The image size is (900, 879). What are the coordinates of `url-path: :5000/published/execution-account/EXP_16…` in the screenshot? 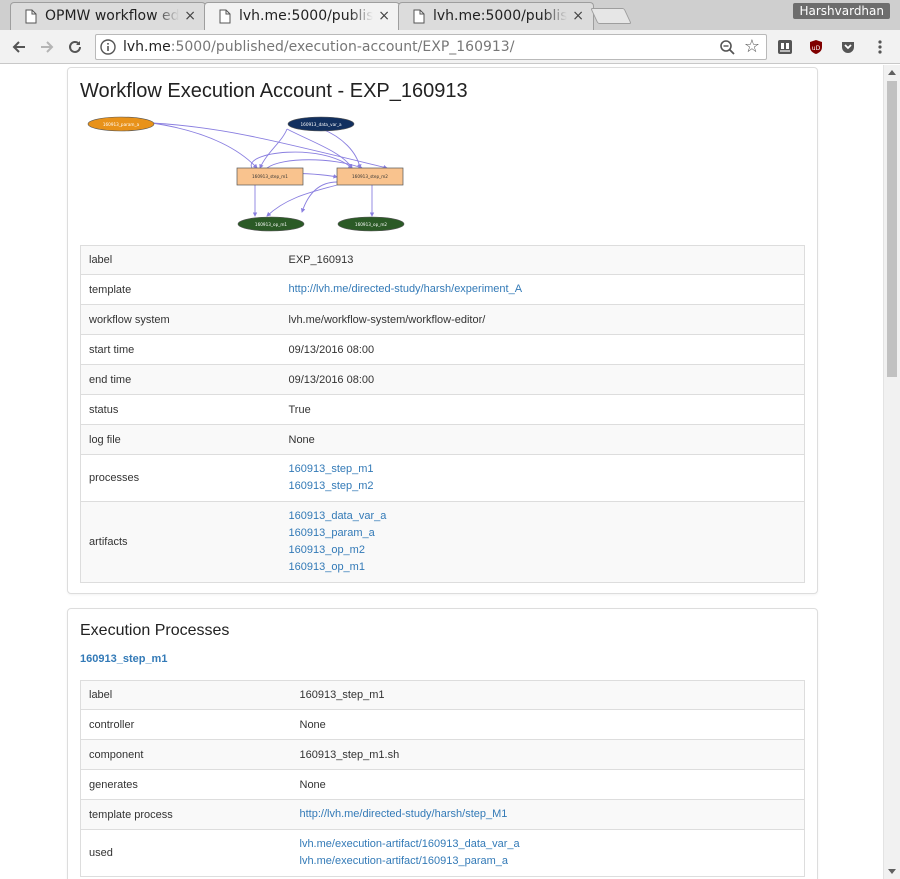 It's located at (342, 47).